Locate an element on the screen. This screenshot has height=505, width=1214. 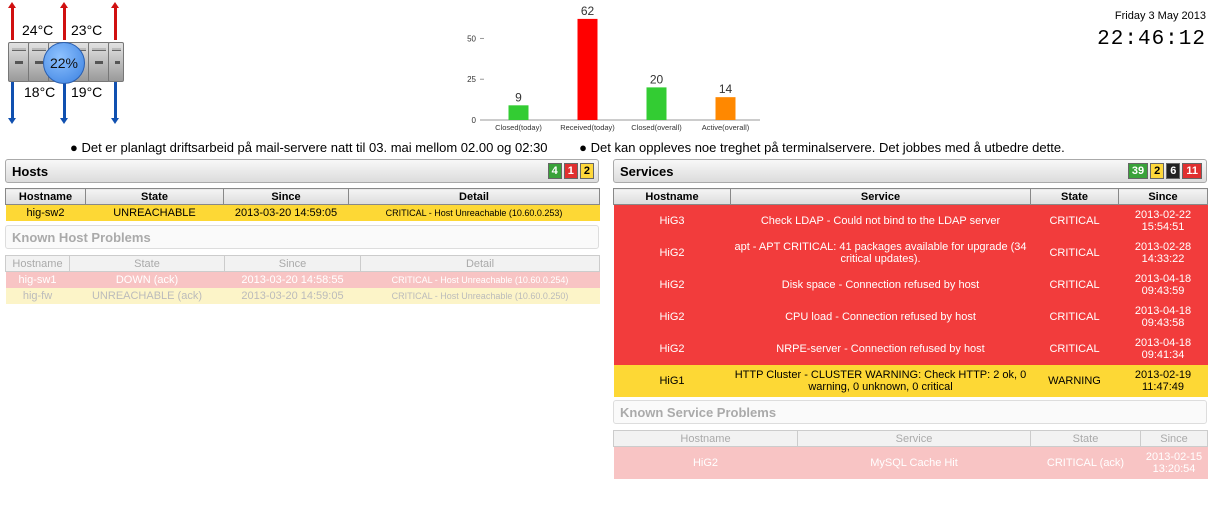
service-host: HiG3 is located at coordinates (672, 220).